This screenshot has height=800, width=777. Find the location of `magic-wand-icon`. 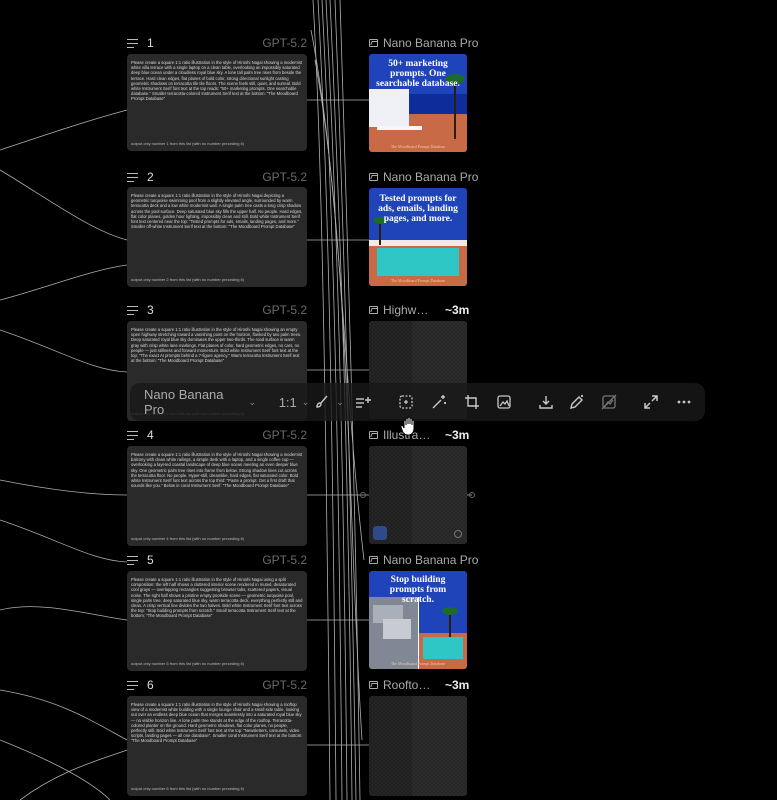

magic-wand-icon is located at coordinates (439, 402).